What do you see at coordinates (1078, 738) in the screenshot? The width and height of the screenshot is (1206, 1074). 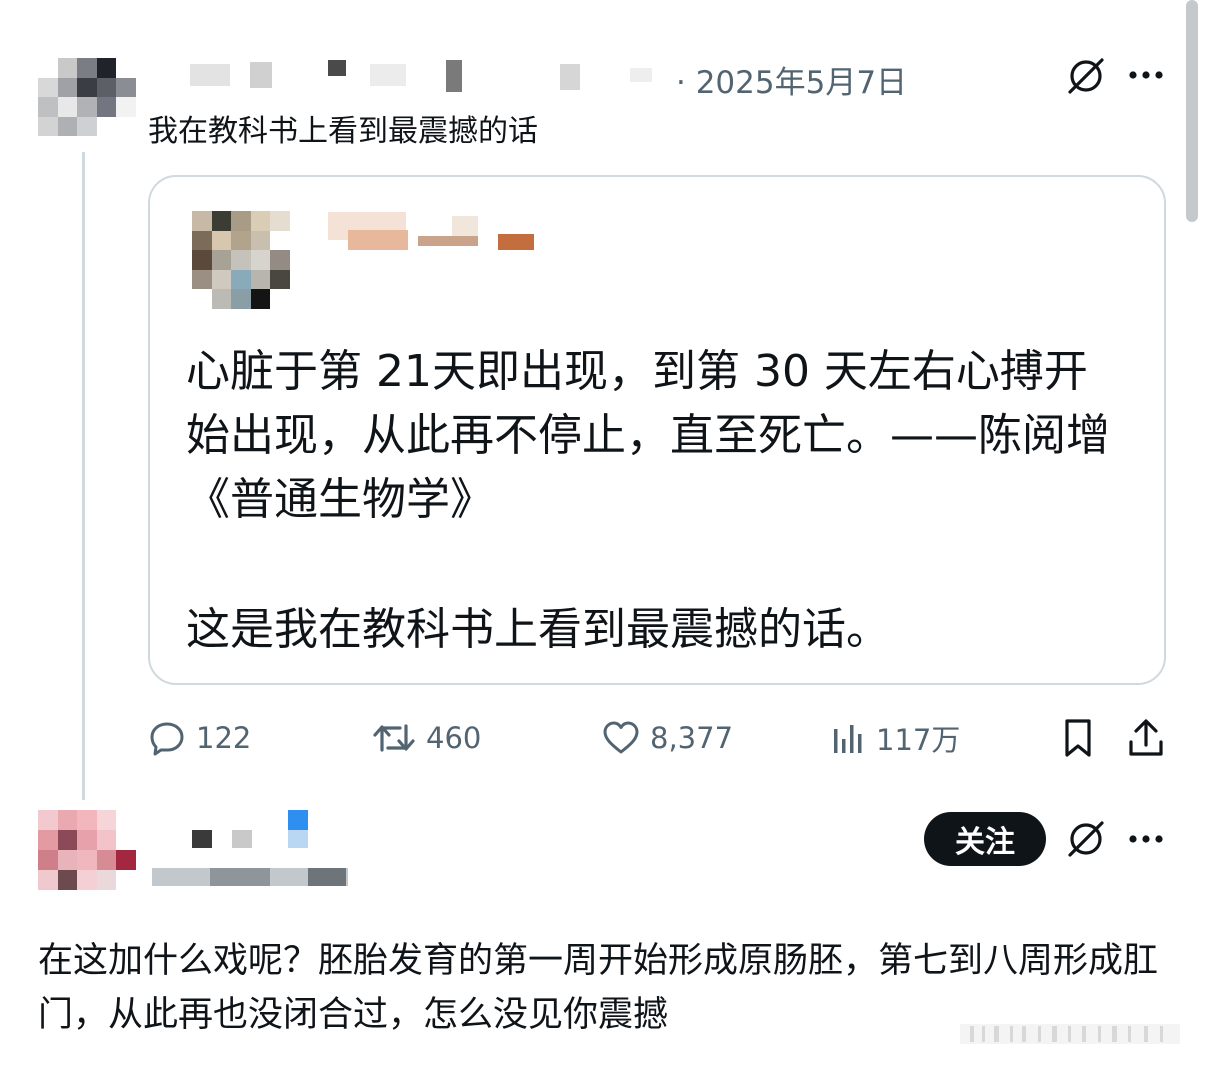 I see `bookmark-icon` at bounding box center [1078, 738].